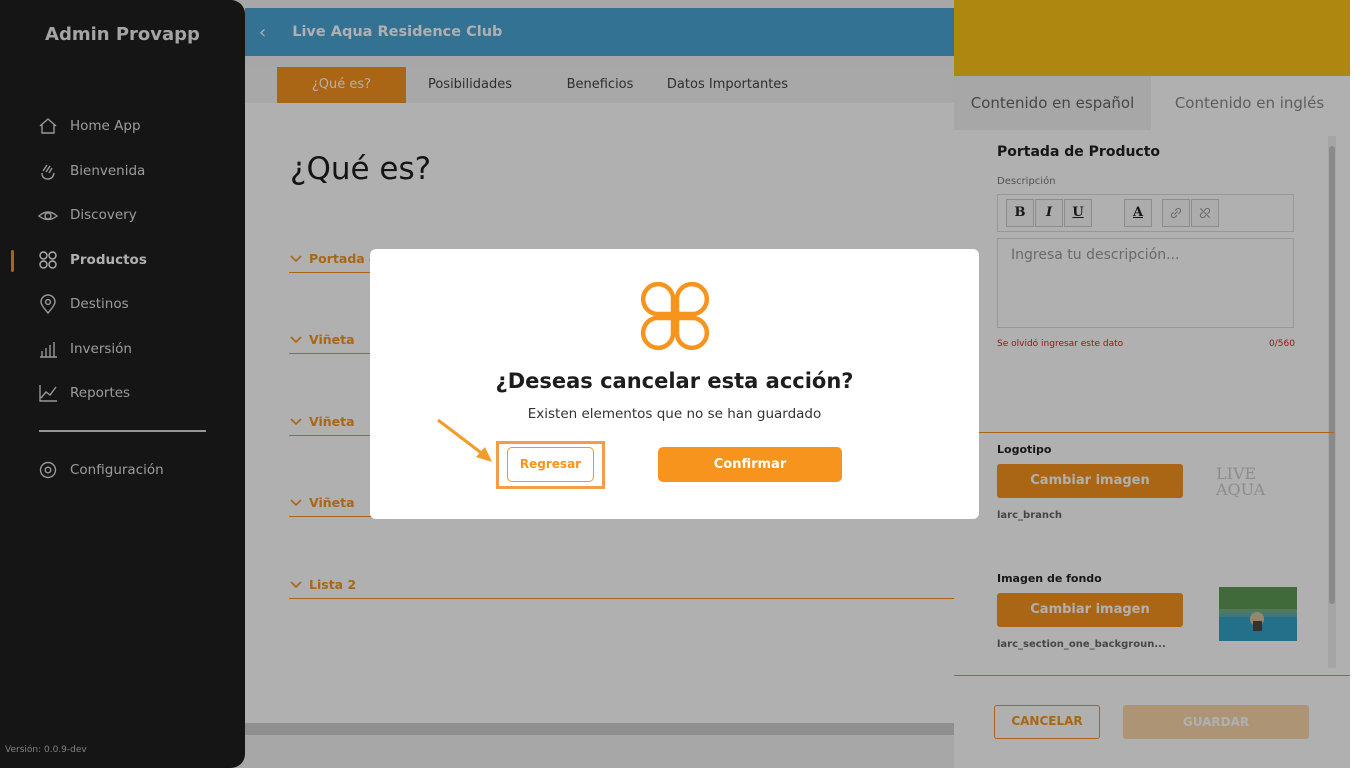 The image size is (1366, 768). I want to click on pointer-arrow-icon, so click(464, 440).